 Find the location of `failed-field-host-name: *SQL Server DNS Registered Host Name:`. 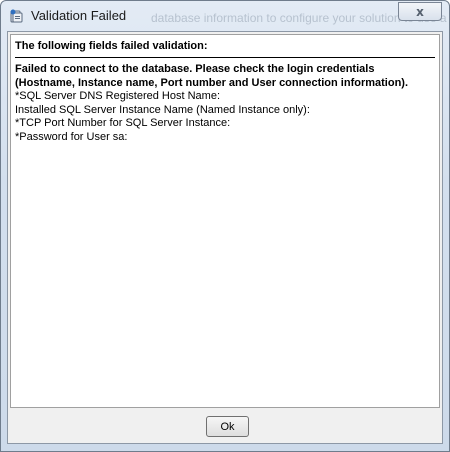

failed-field-host-name: *SQL Server DNS Registered Host Name: is located at coordinates (117, 96).